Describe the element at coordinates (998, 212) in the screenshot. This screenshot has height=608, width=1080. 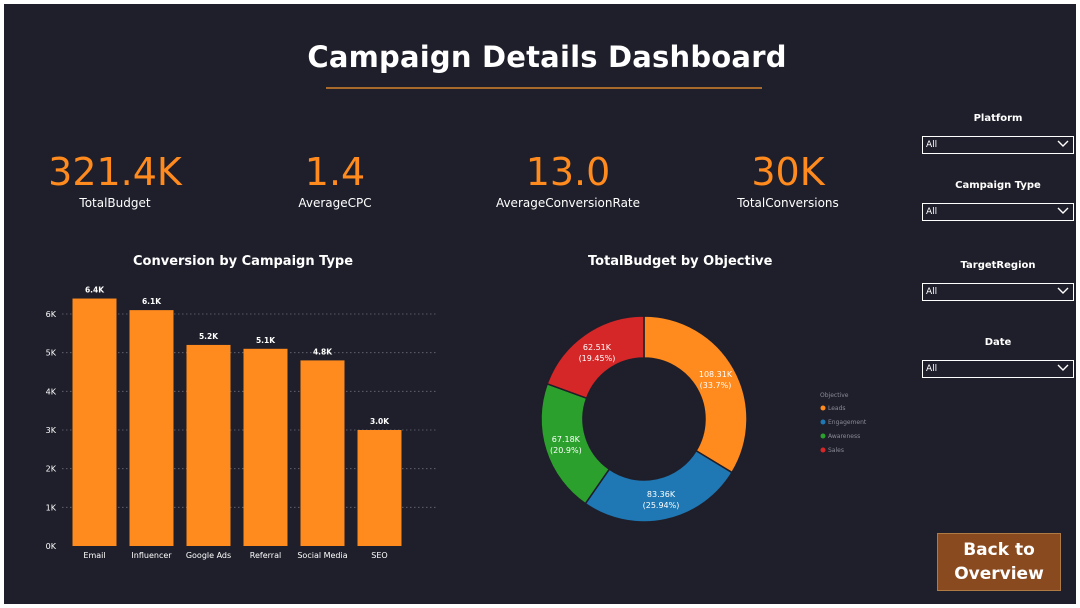
I see `campaign-type-dropdown: All` at that location.